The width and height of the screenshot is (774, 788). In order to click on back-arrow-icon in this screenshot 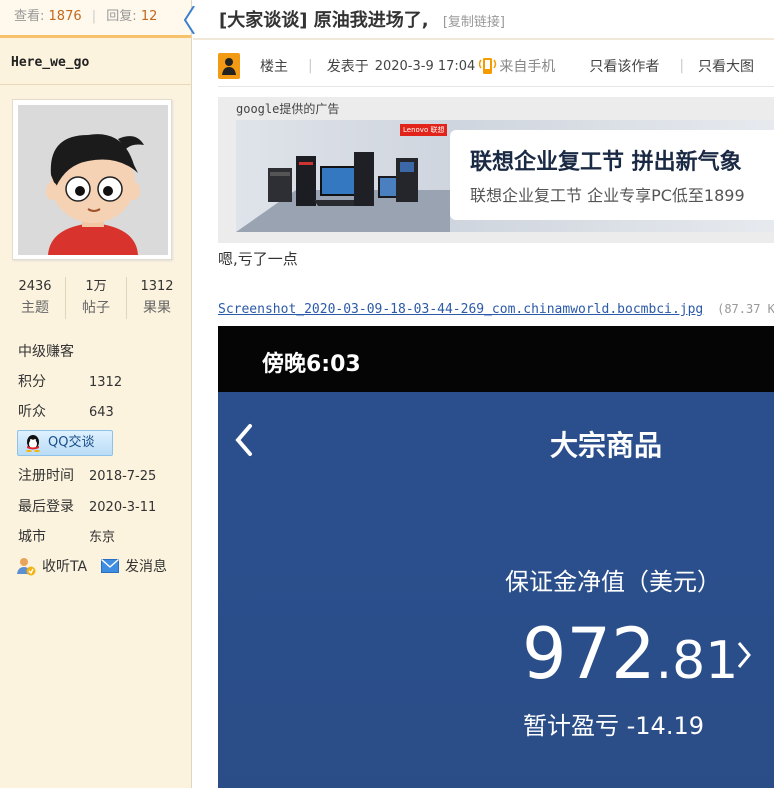, I will do `click(243, 440)`.